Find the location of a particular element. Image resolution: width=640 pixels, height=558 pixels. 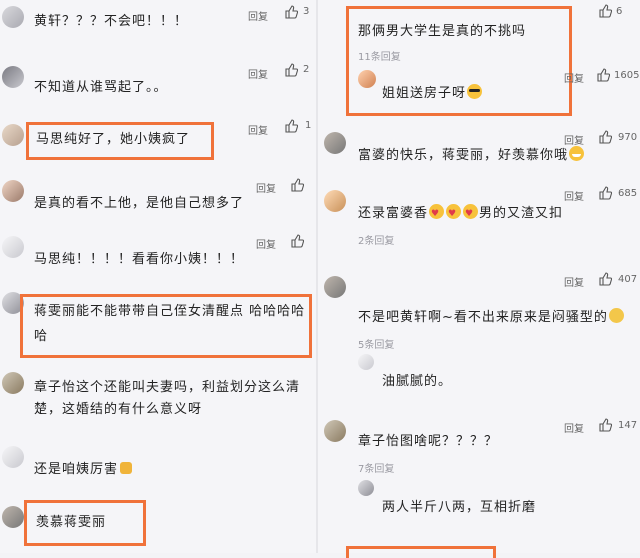

comment-item: 马思纯好了，她小姨疯了 回复 1 is located at coordinates (158, 144).